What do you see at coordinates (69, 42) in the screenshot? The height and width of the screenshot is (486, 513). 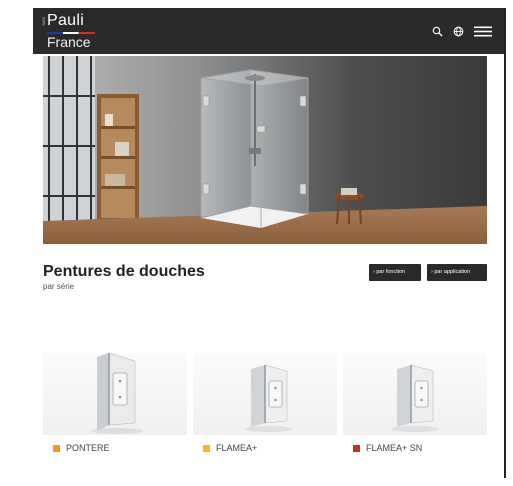 I see `logo-country-text: France` at bounding box center [69, 42].